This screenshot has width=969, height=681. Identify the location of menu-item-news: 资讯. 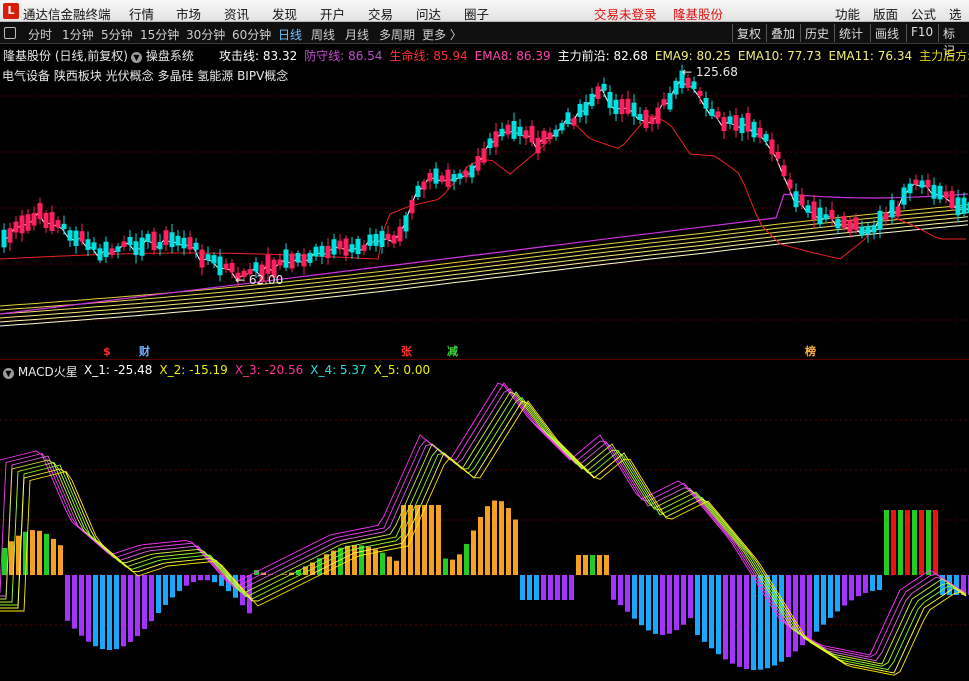
(236, 13).